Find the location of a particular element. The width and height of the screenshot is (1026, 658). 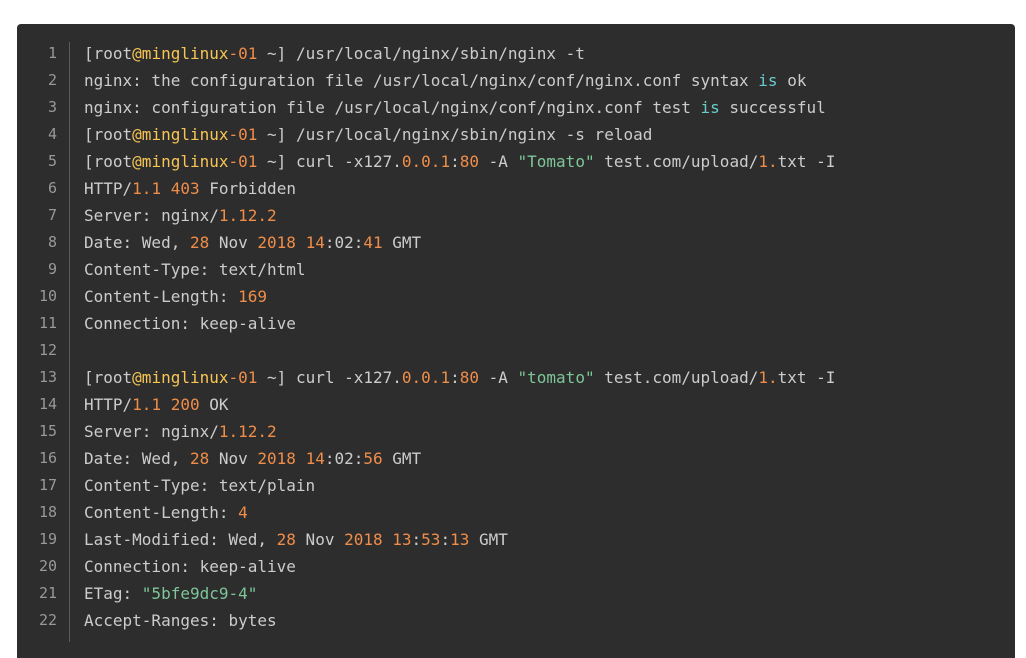

code-line: 15 Server: nginx/1.12.2 is located at coordinates (516, 431).